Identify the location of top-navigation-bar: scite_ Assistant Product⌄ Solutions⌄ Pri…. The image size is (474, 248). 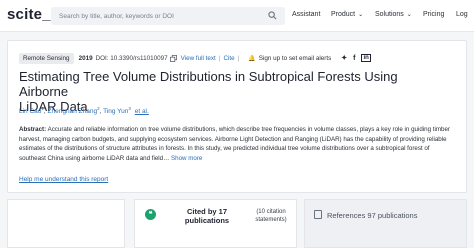
(237, 16).